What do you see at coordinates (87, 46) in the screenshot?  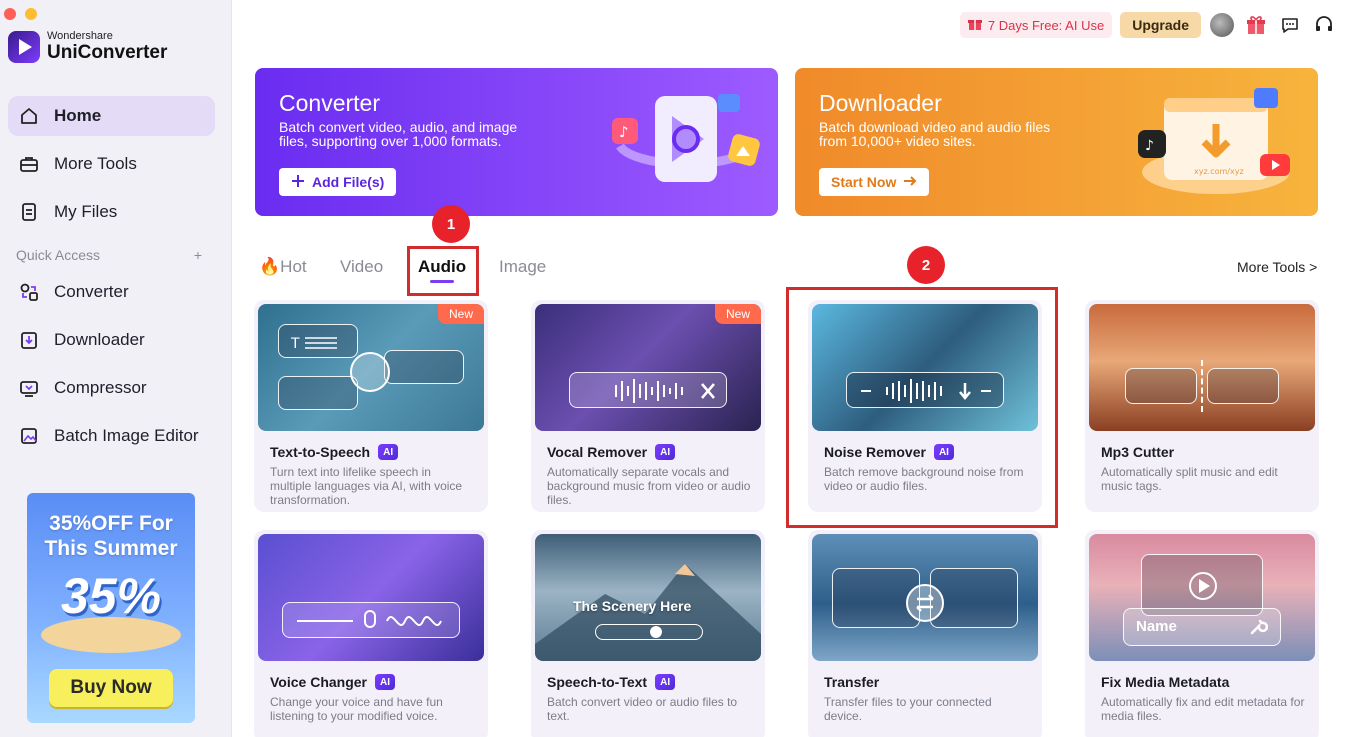 I see `app-logo: Wondershare UniConverter` at bounding box center [87, 46].